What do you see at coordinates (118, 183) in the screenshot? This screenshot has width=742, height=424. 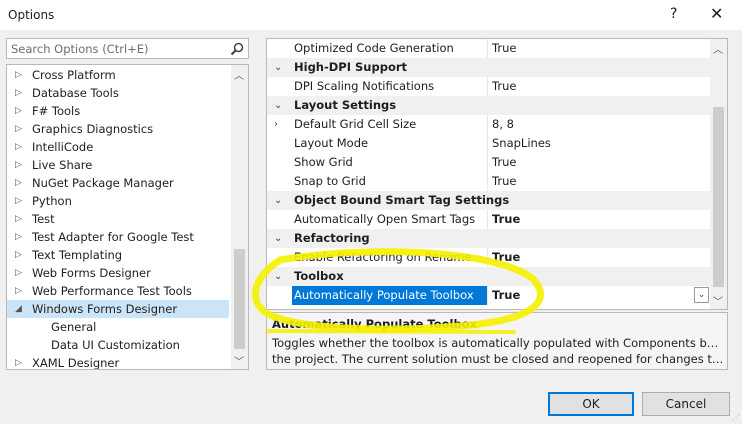 I see `tree-item: ▷ NuGet Package Manager` at bounding box center [118, 183].